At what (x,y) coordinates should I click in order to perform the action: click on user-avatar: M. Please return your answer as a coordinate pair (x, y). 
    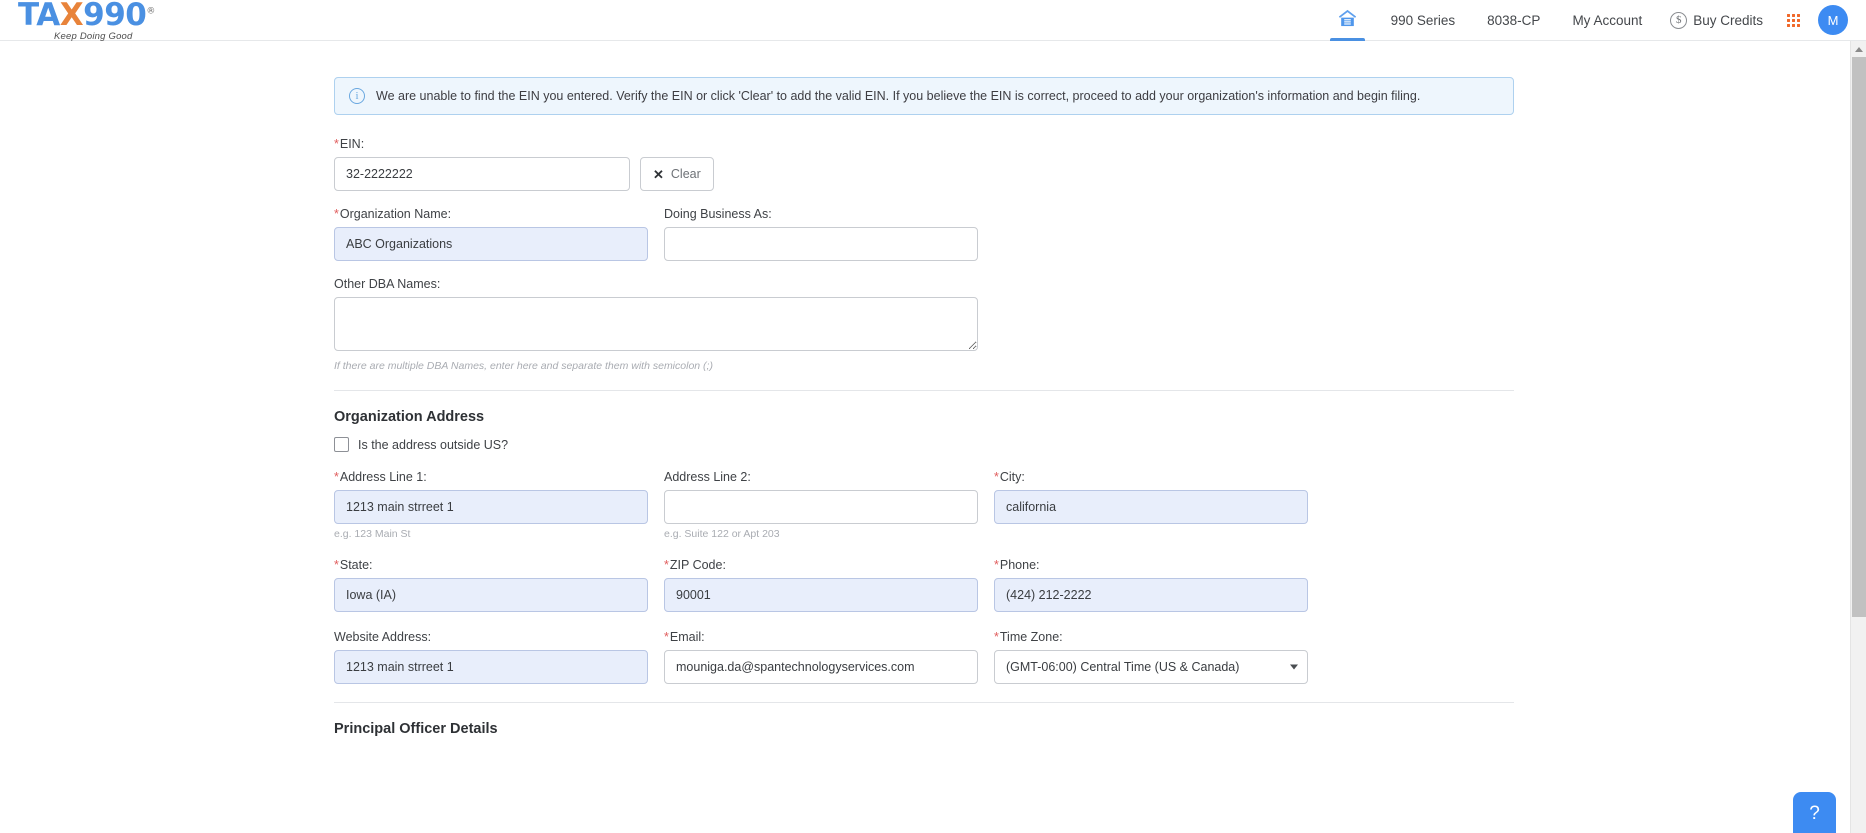
    Looking at the image, I should click on (1833, 20).